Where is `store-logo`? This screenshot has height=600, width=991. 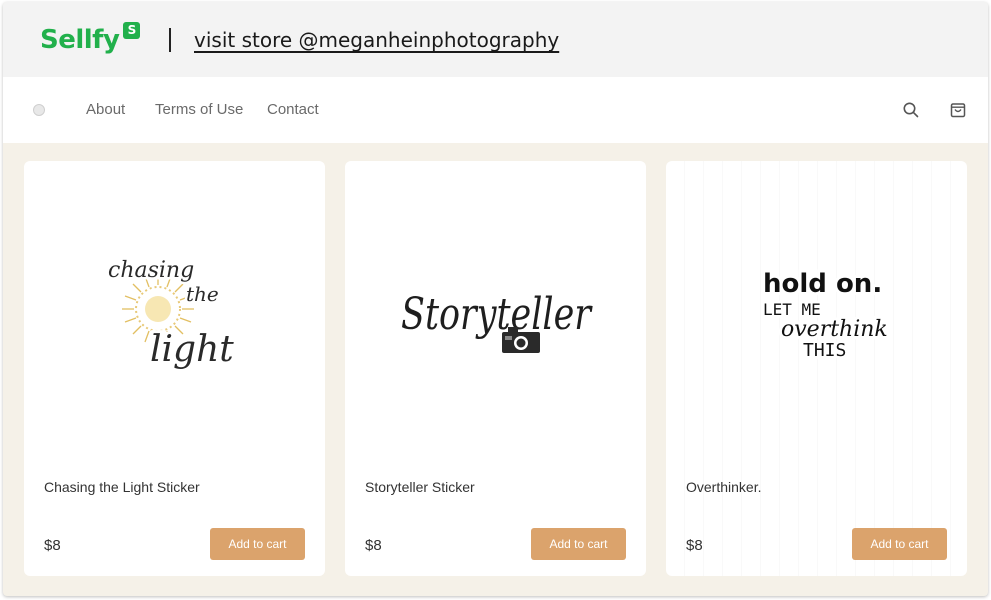 store-logo is located at coordinates (39, 110).